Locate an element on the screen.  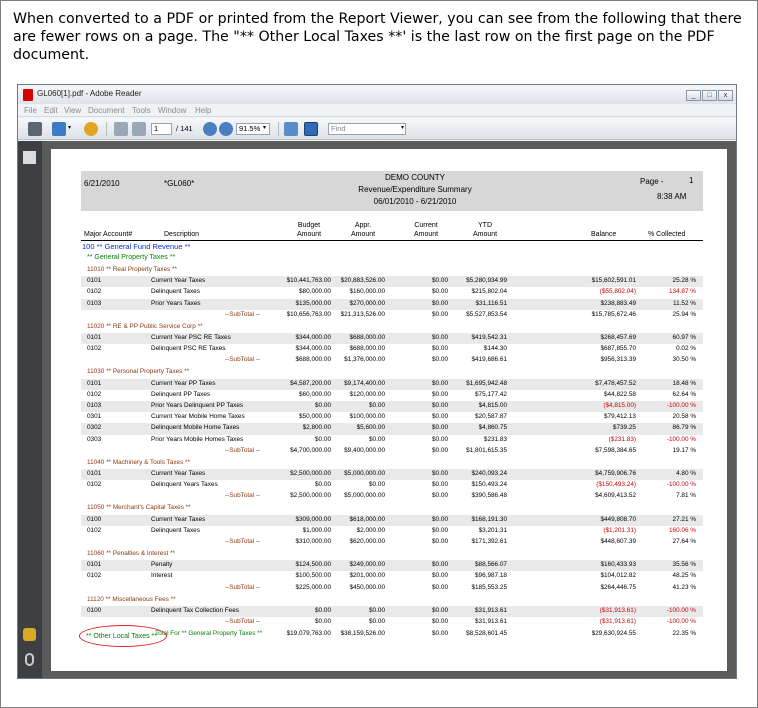
section-title: 11050 ** Merchant's Capital Taxes ** is located at coordinates (139, 508).